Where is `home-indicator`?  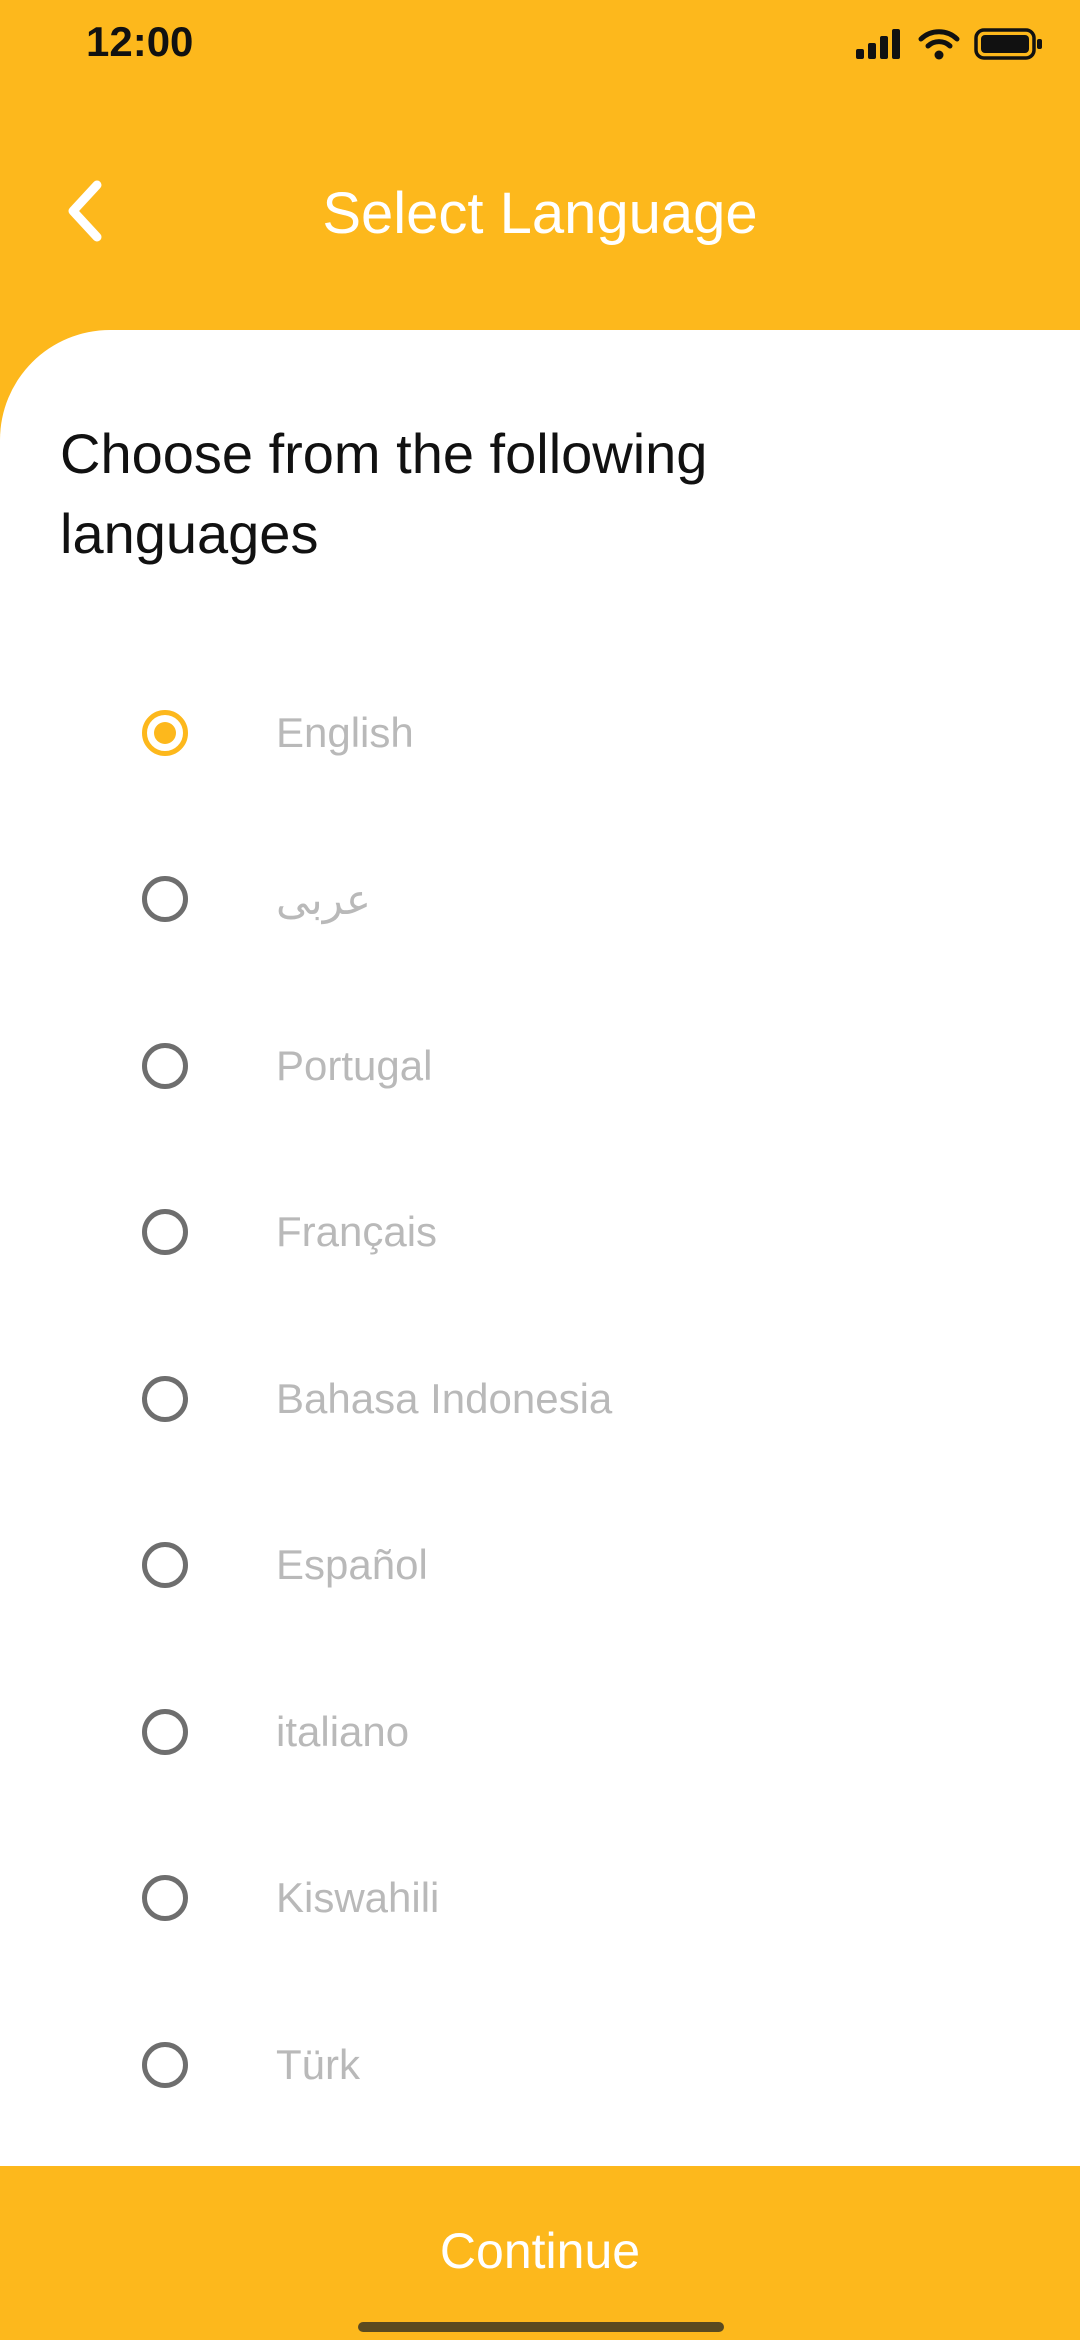 home-indicator is located at coordinates (541, 2327).